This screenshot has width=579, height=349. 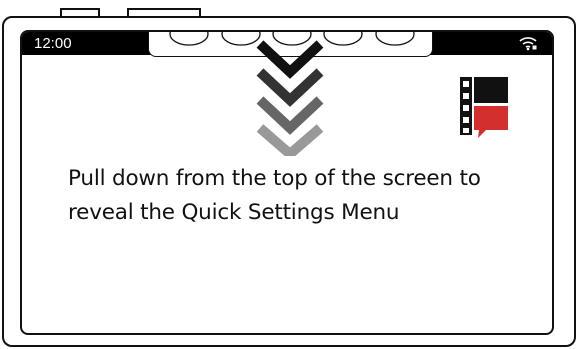 What do you see at coordinates (290, 59) in the screenshot?
I see `chevron-down-icon` at bounding box center [290, 59].